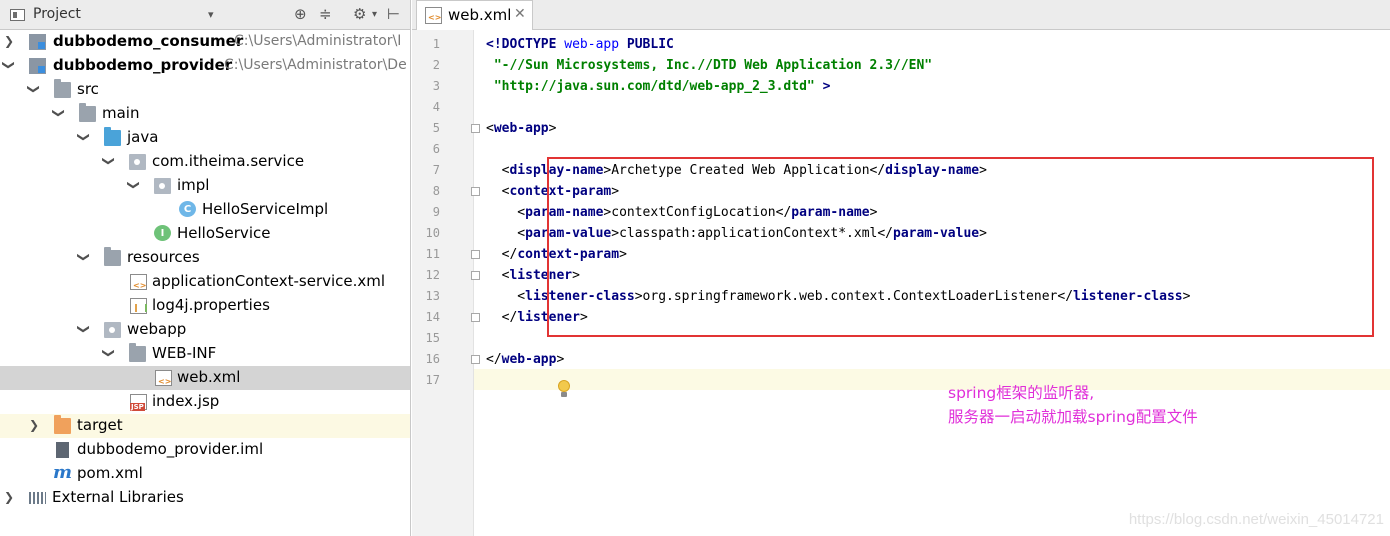 The height and width of the screenshot is (536, 1390). I want to click on tab-web-xml: web.xml ✕, so click(474, 15).